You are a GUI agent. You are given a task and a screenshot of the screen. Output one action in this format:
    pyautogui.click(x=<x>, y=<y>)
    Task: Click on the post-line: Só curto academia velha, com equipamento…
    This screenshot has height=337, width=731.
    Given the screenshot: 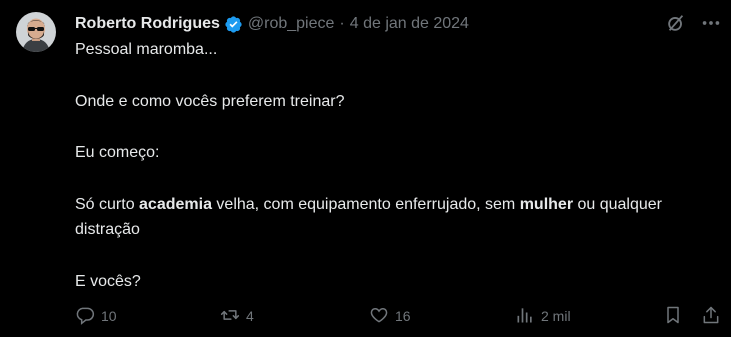 What is the action you would take?
    pyautogui.click(x=395, y=217)
    